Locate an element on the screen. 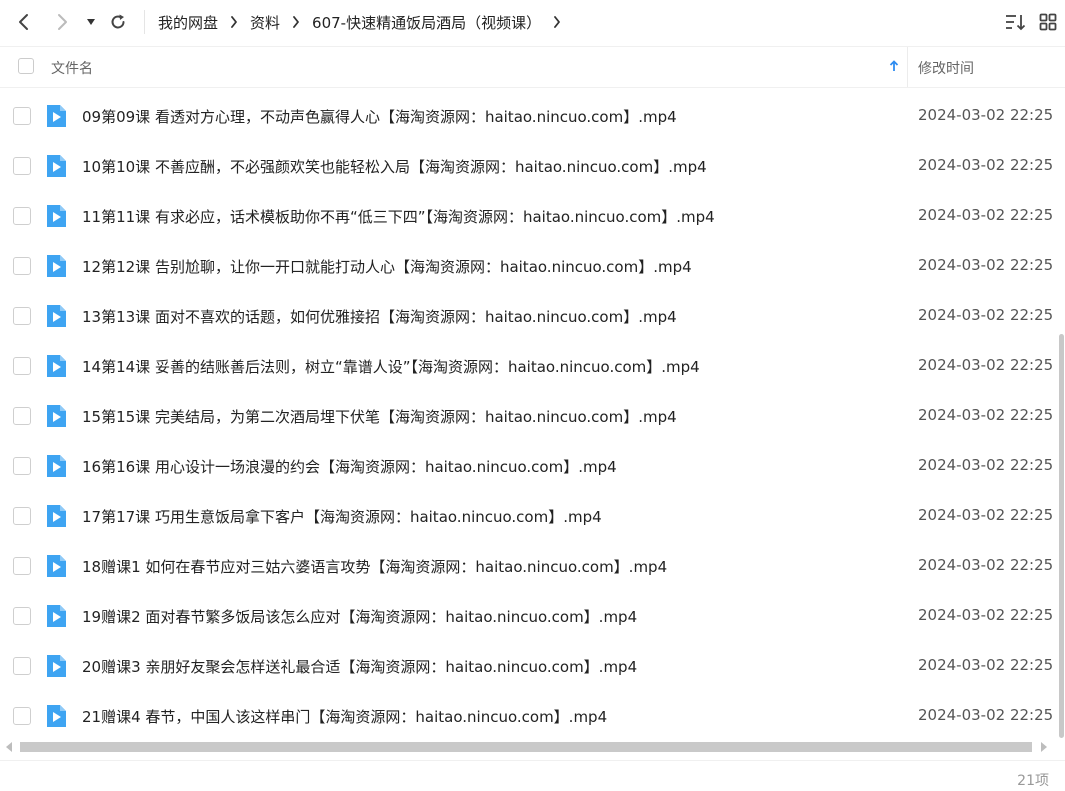 The image size is (1065, 791). history-dropdown-button is located at coordinates (91, 22).